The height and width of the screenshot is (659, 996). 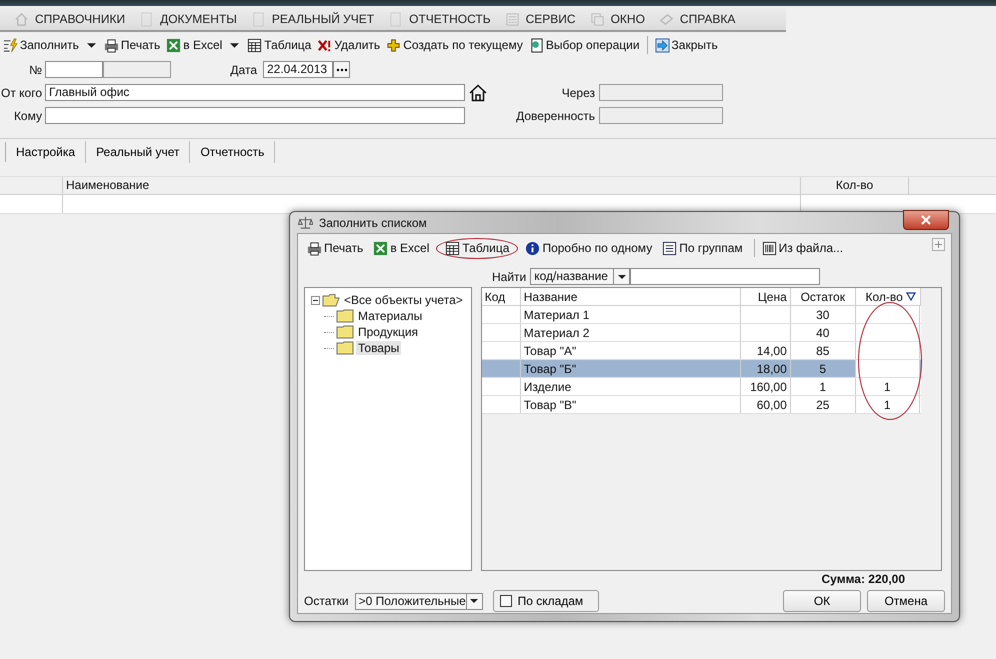 I want to click on table-cell: Материал 1, so click(x=630, y=314).